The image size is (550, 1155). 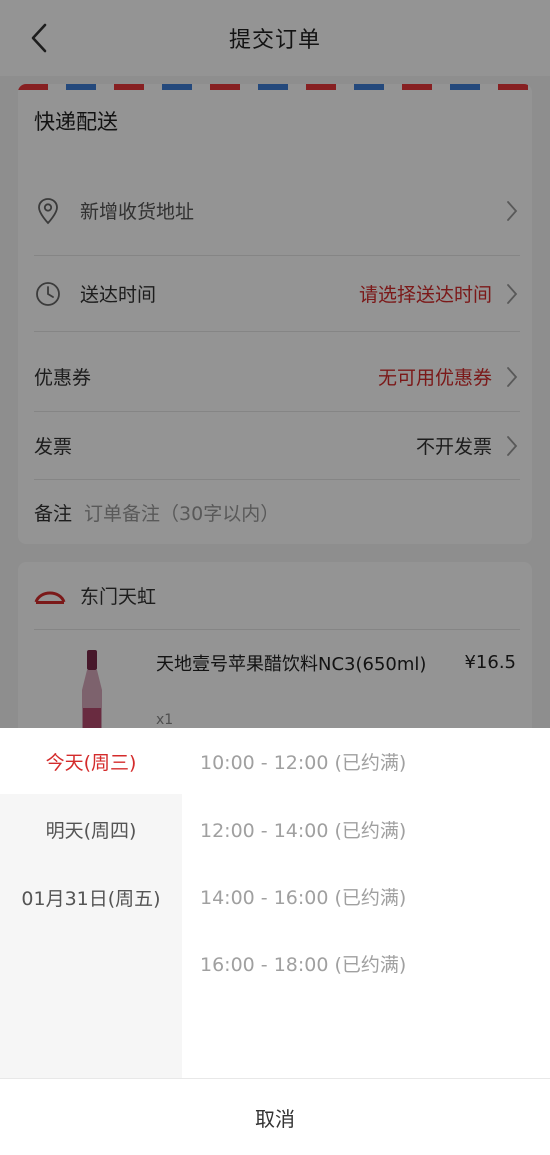 I want to click on time-slot: 14:00 - 16:00 (已约满), so click(x=365, y=896).